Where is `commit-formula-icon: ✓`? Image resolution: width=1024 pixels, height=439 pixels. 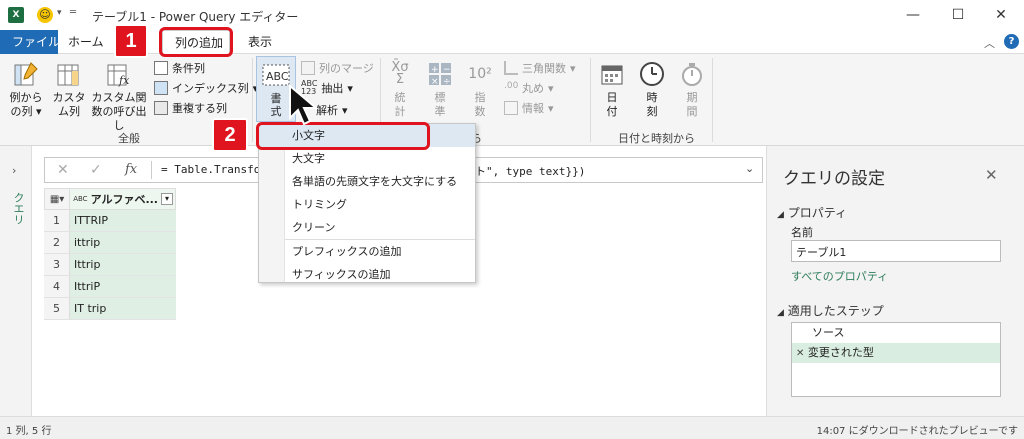 commit-formula-icon: ✓ is located at coordinates (96, 170).